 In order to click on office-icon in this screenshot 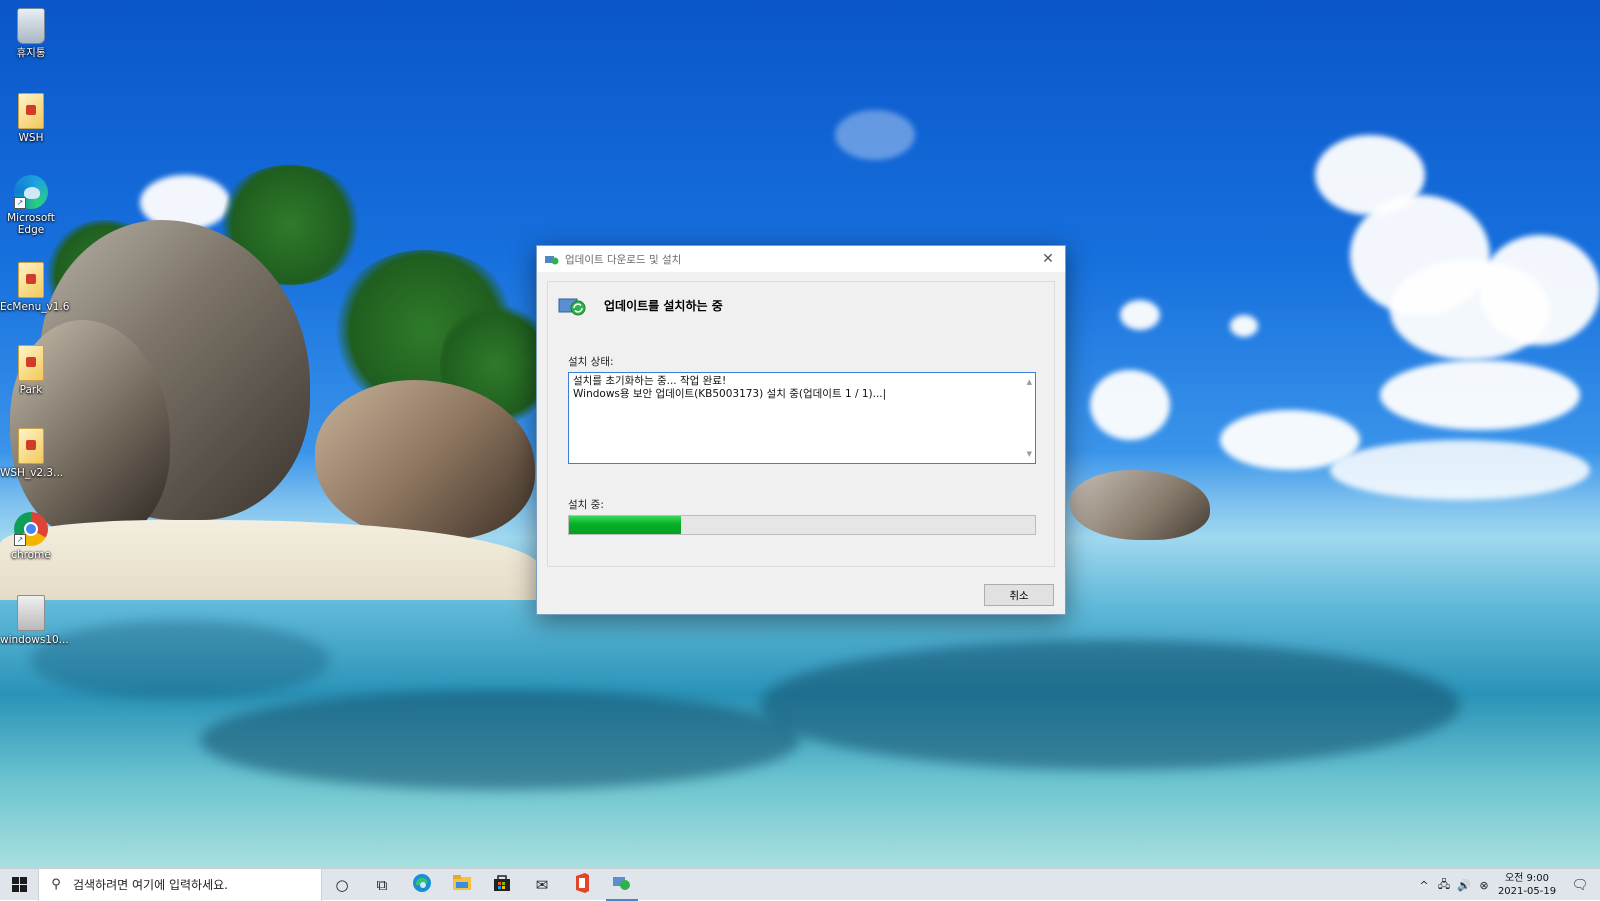, I will do `click(582, 884)`.